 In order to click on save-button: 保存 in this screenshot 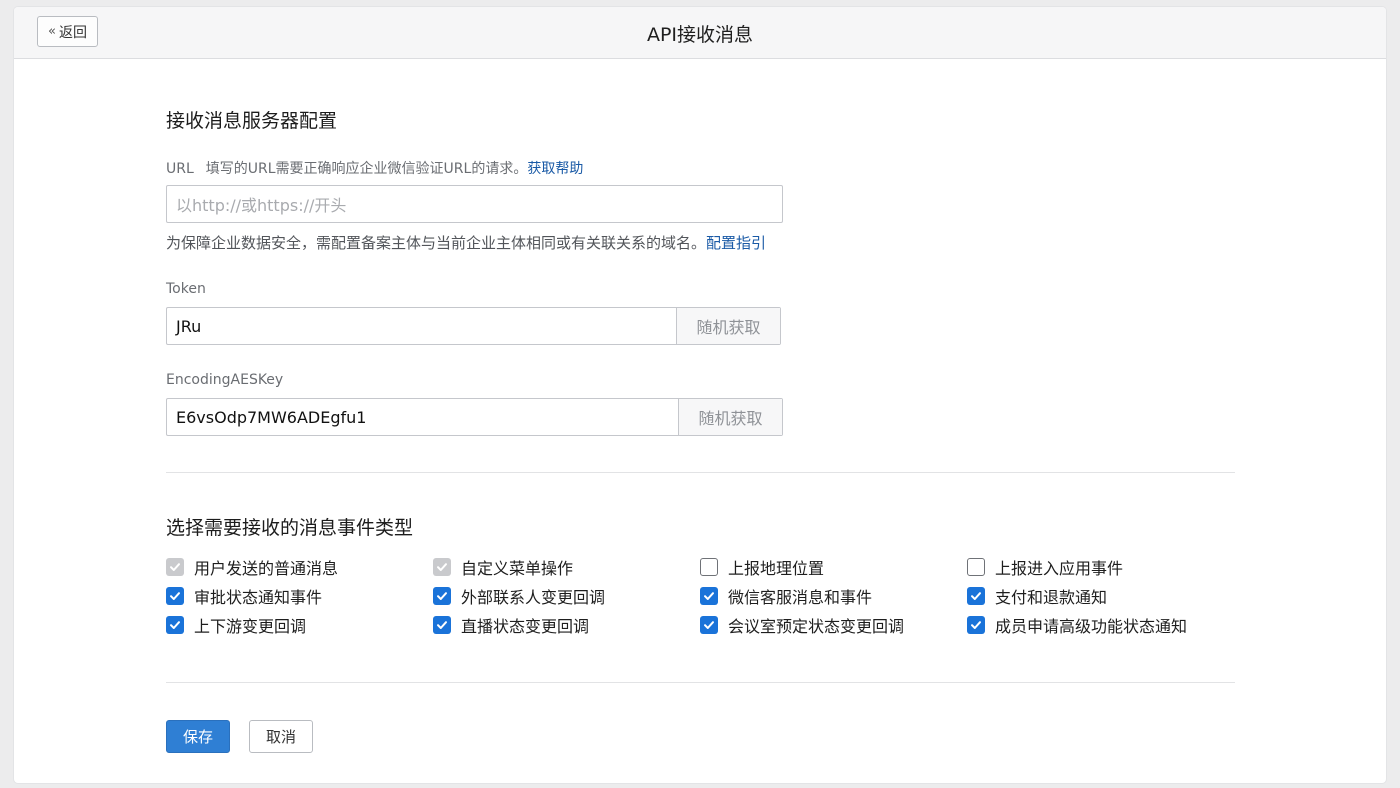, I will do `click(198, 736)`.